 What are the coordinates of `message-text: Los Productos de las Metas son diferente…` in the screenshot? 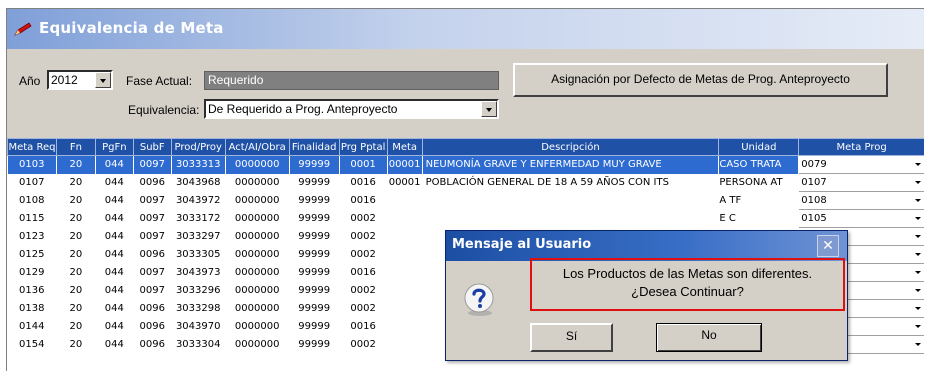 It's located at (687, 283).